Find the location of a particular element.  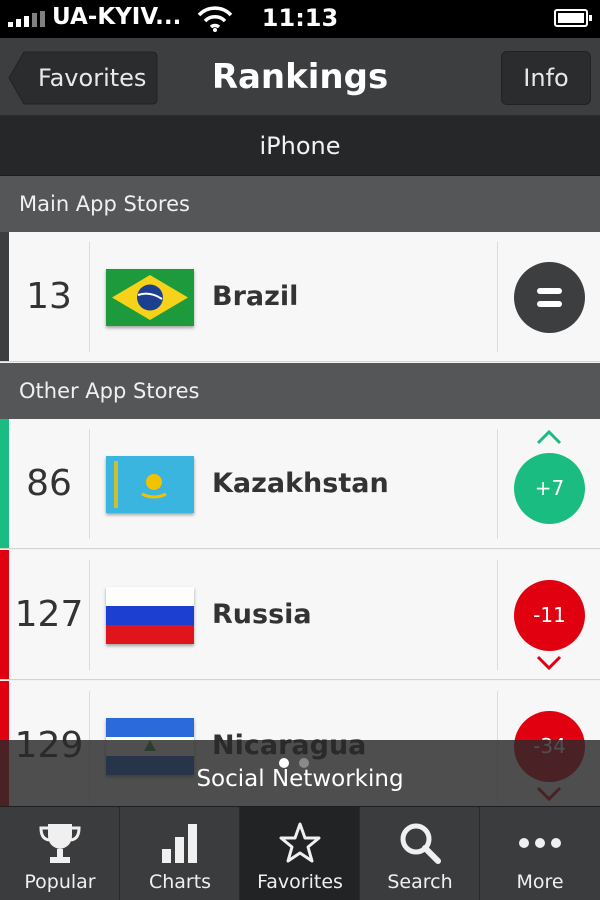

change-badge: +7 is located at coordinates (549, 488).